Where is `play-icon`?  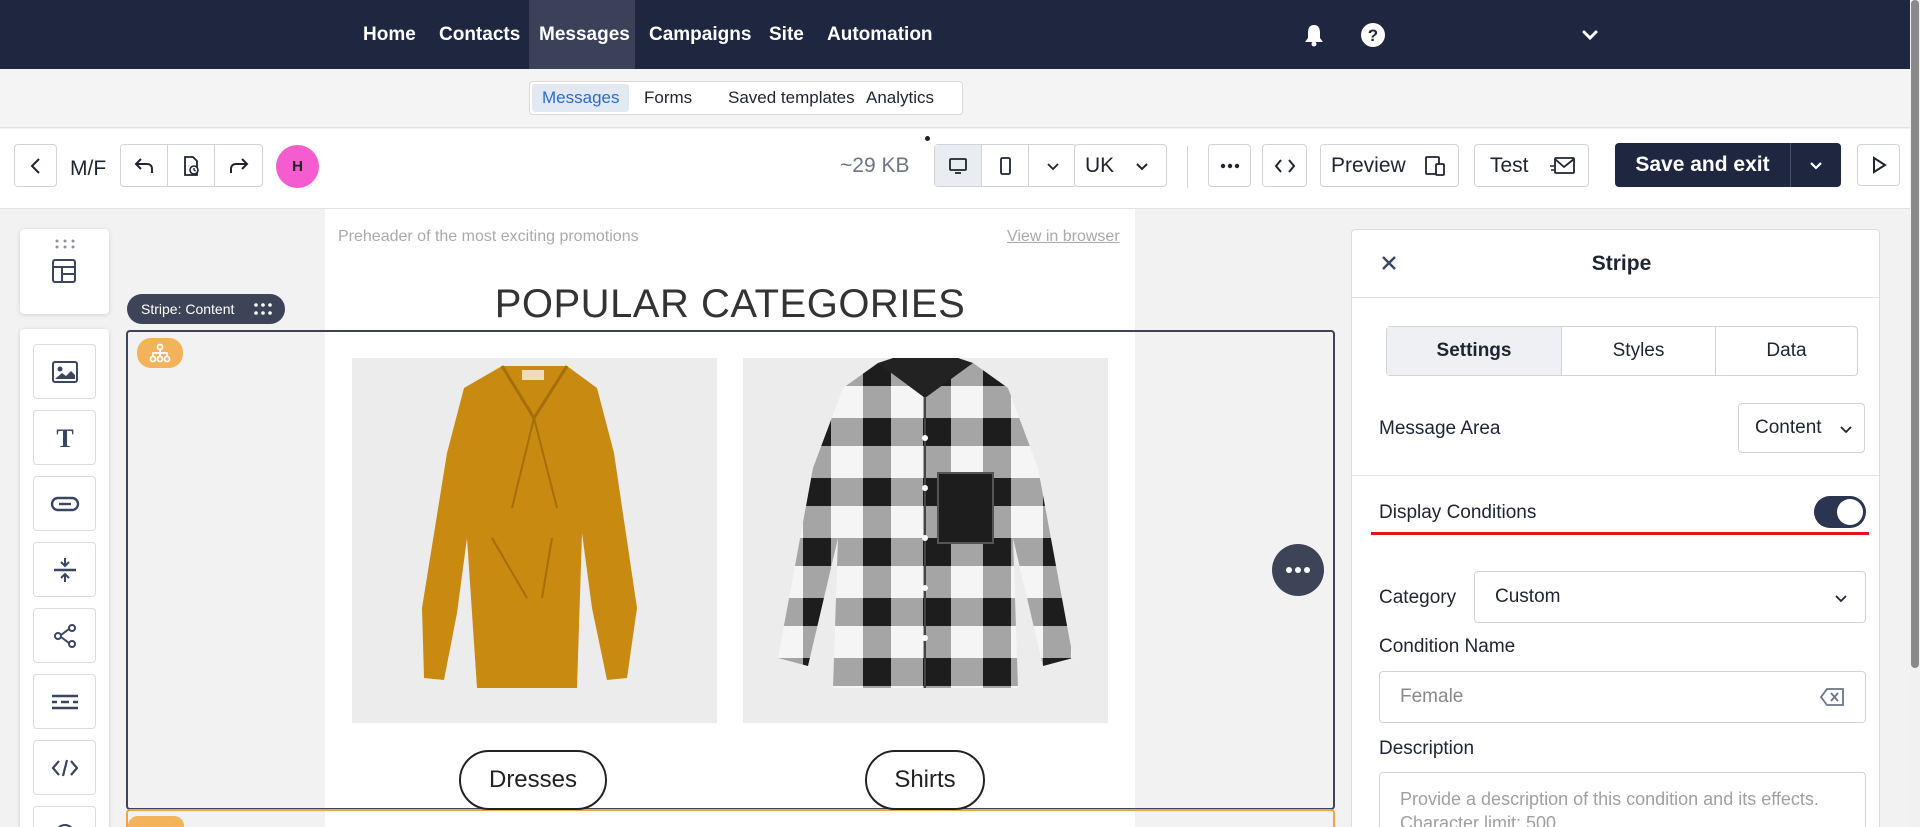
play-icon is located at coordinates (1879, 165).